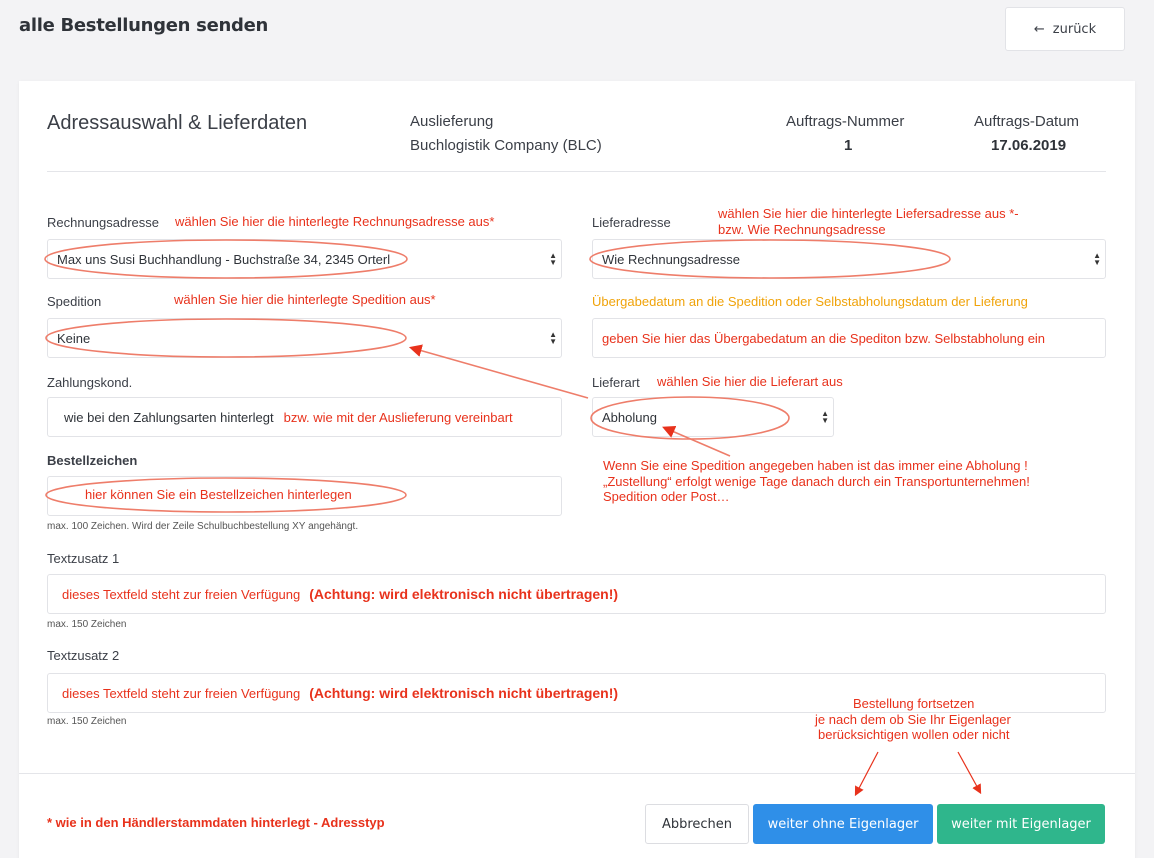 The image size is (1154, 858). I want to click on arrow-left-icon: ←, so click(1039, 29).